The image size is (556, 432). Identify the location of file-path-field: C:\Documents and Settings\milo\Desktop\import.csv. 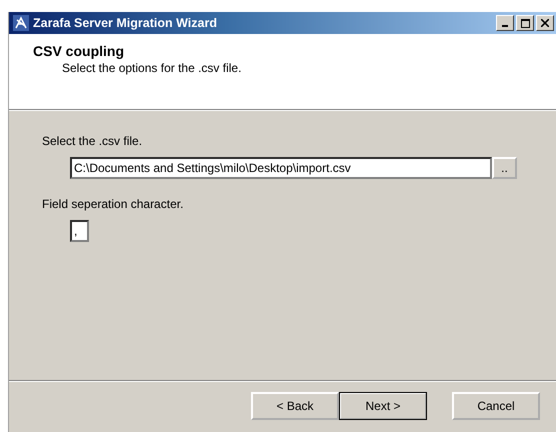
(281, 168).